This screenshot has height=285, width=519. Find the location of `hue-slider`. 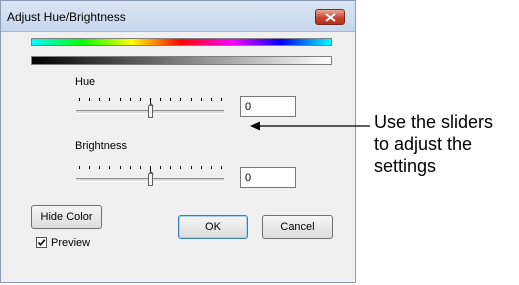

hue-slider is located at coordinates (150, 111).